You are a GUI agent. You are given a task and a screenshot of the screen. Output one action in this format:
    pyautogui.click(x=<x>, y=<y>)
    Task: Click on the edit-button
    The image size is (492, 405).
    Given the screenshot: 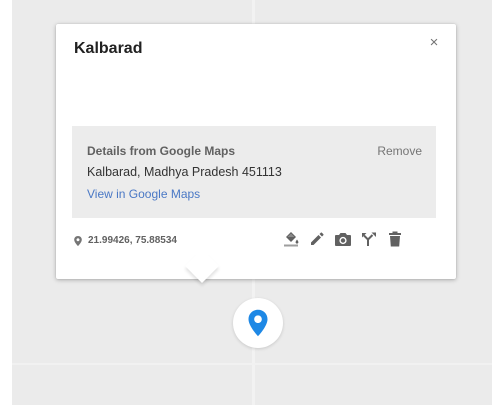 What is the action you would take?
    pyautogui.click(x=317, y=239)
    